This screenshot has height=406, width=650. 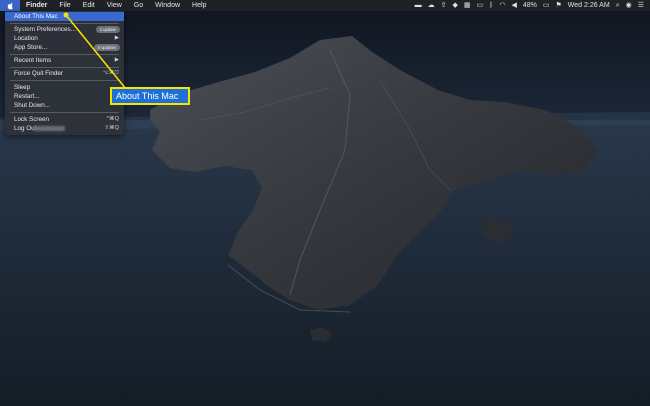 I want to click on callout-connector, so click(x=95, y=51).